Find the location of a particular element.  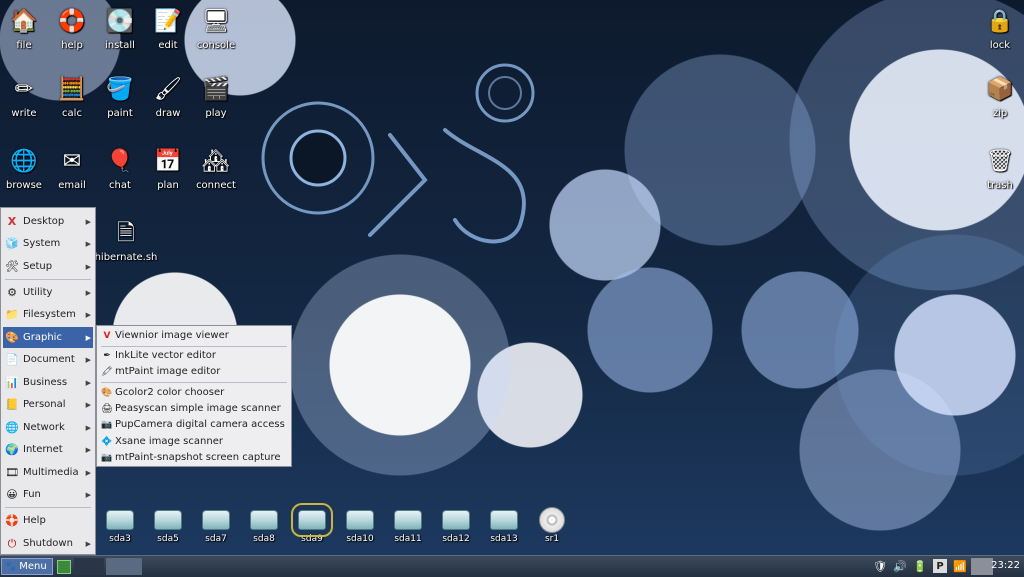

menu-item-shutdown: ⏻ Shutdown ▶ is located at coordinates (48, 543).